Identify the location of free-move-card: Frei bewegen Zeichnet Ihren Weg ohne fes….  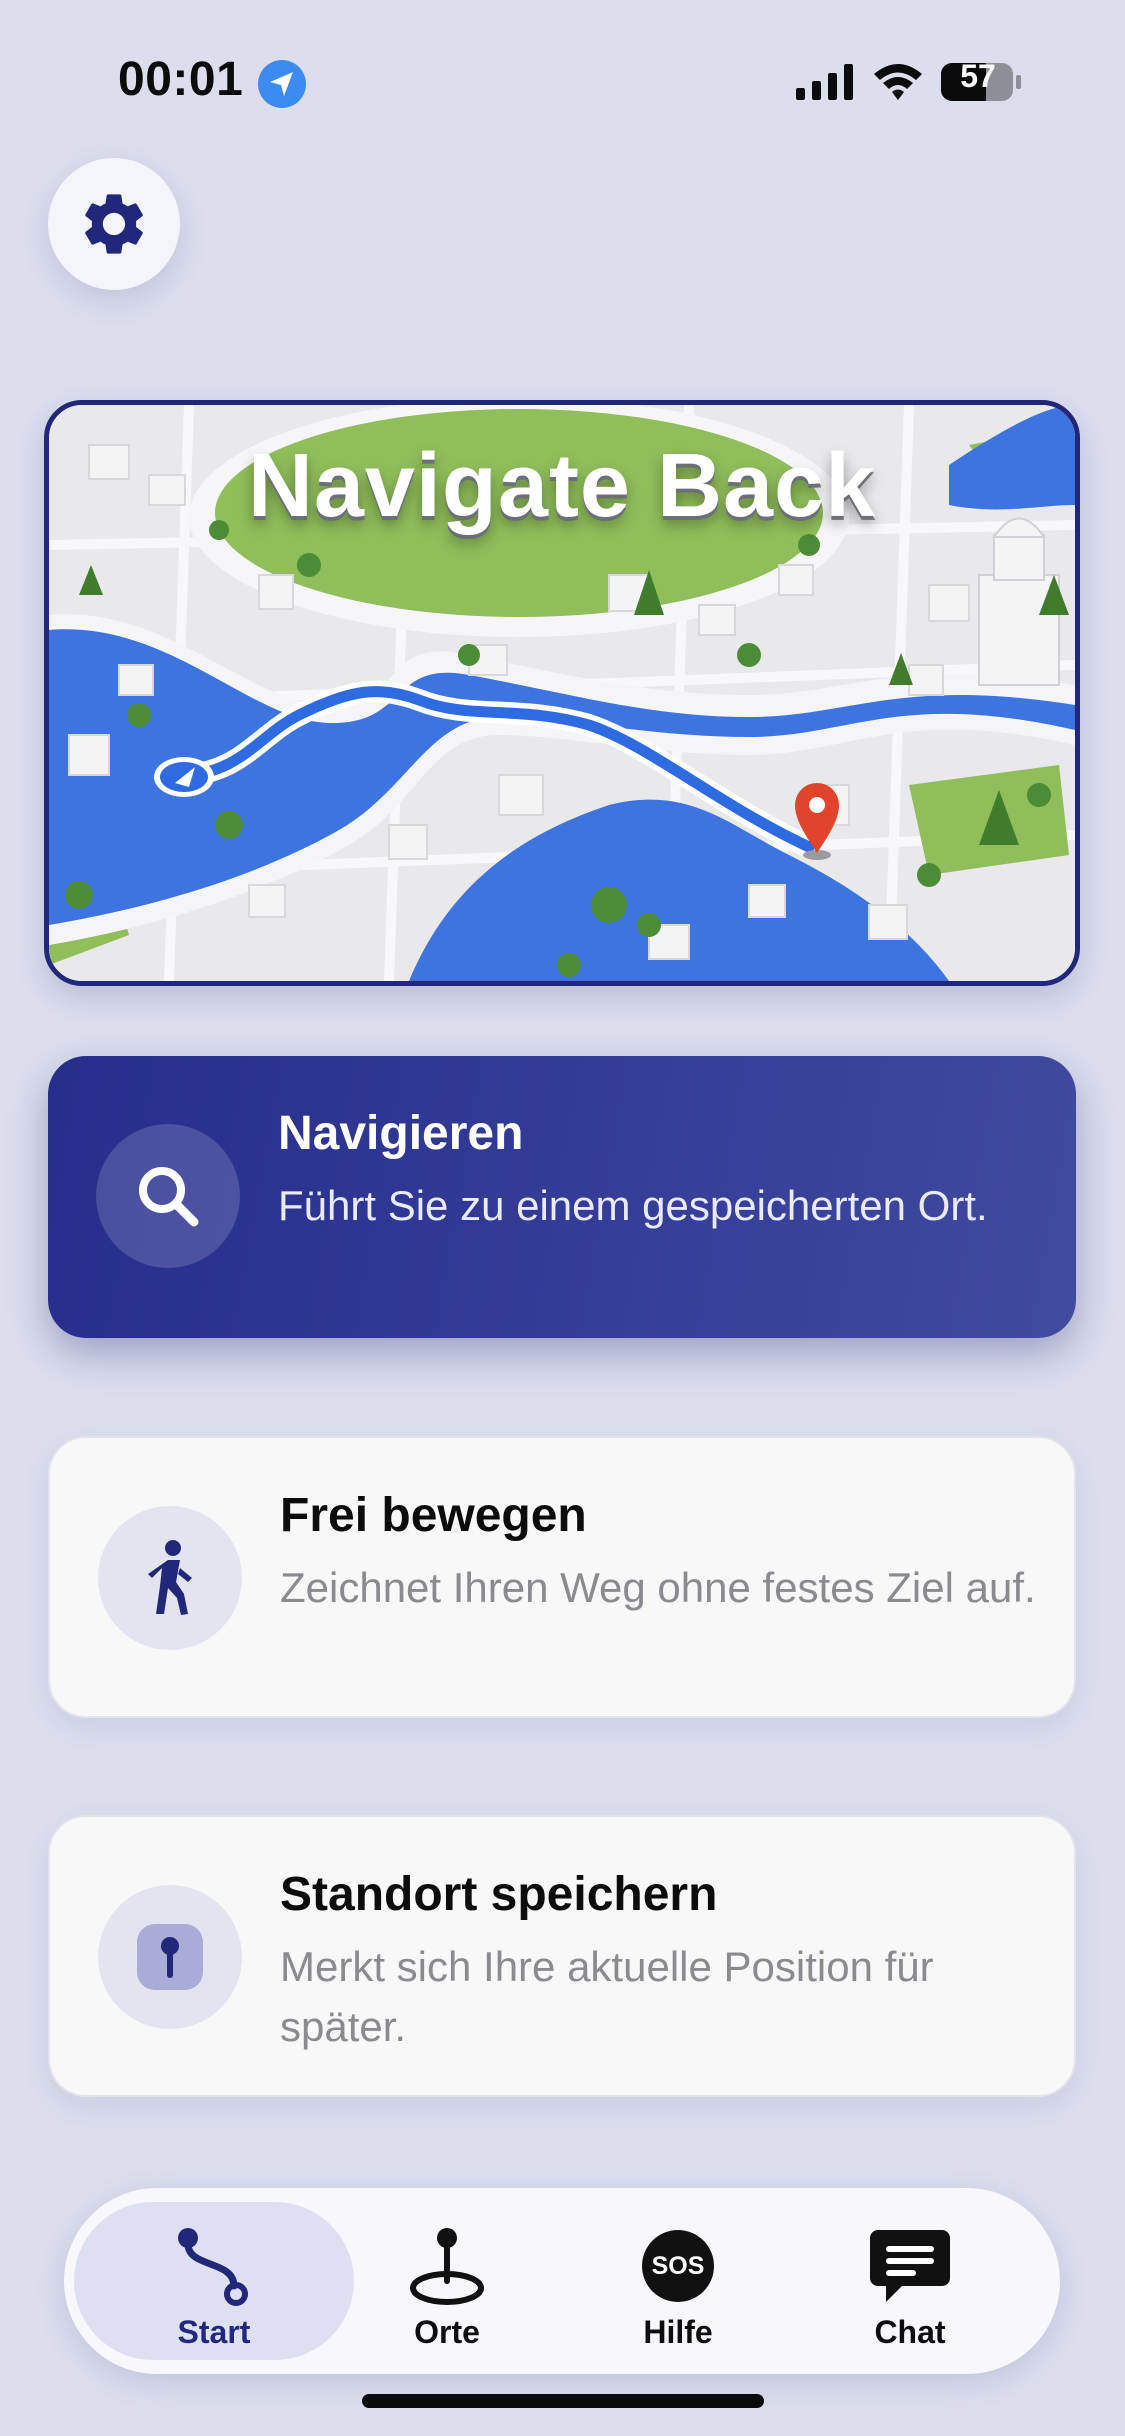
(562, 1577).